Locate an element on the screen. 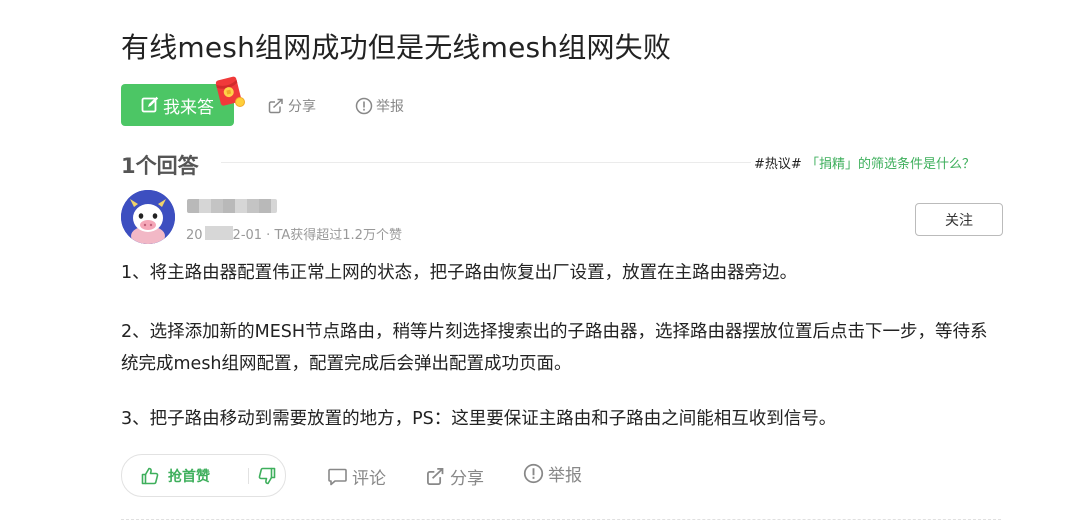  report-question-label: 举报 is located at coordinates (390, 107).